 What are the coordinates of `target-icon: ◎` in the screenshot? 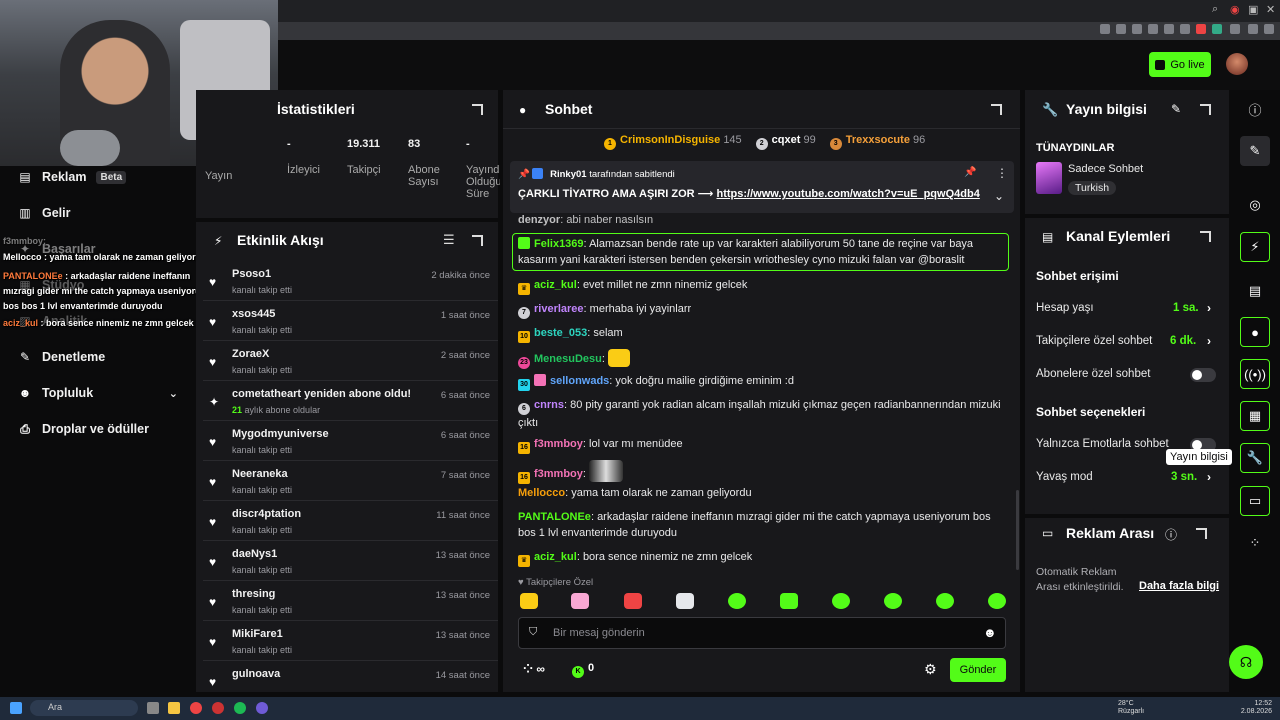 It's located at (1255, 205).